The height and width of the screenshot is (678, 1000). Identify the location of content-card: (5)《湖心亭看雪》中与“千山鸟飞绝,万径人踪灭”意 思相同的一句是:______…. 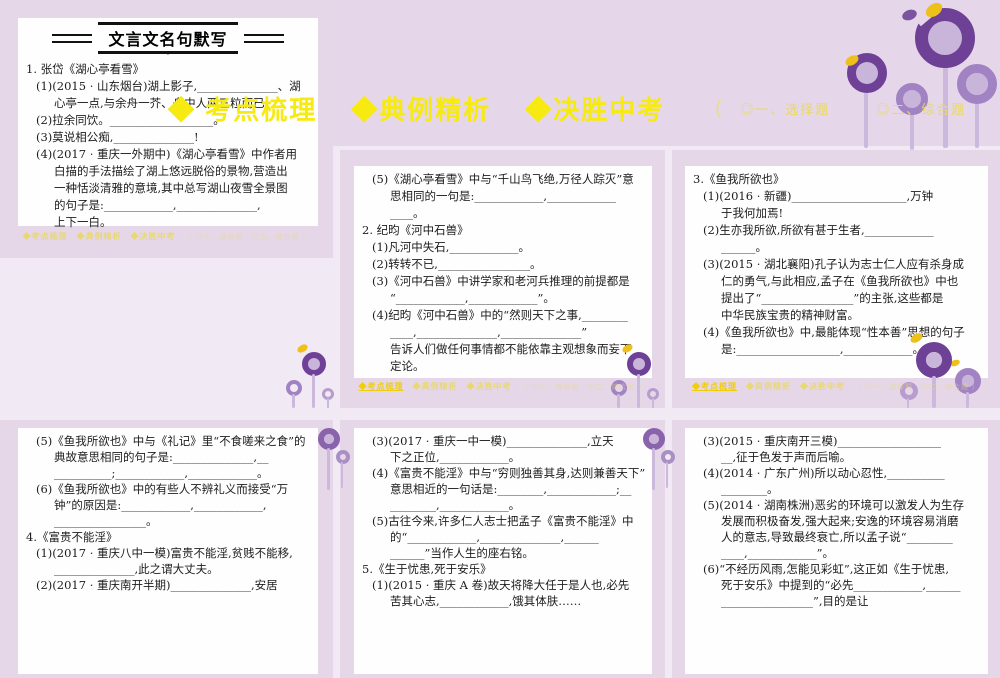
(503, 272).